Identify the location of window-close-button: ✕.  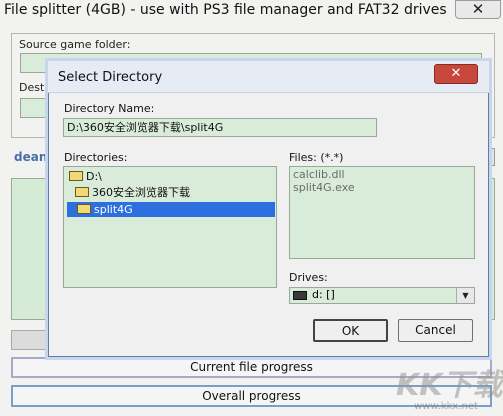
(478, 9).